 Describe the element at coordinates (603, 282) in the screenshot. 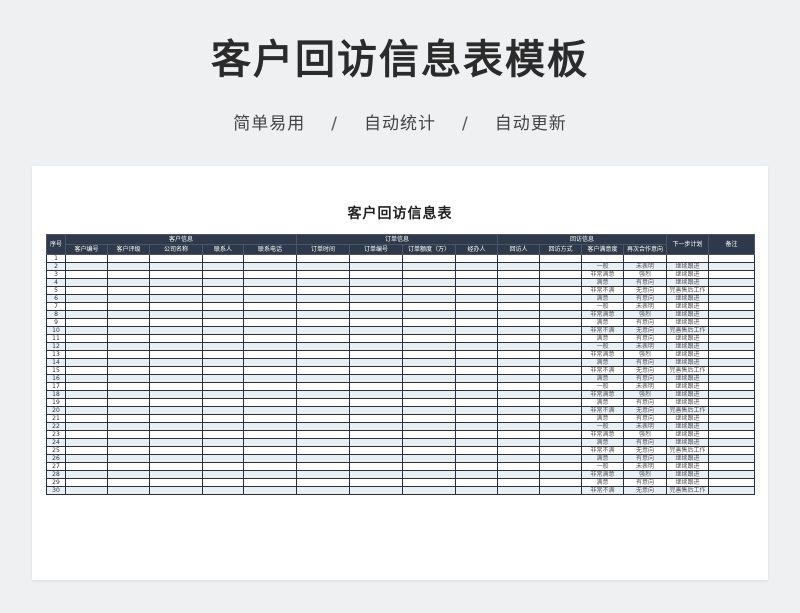

I see `cell-satisfaction: 满意` at that location.